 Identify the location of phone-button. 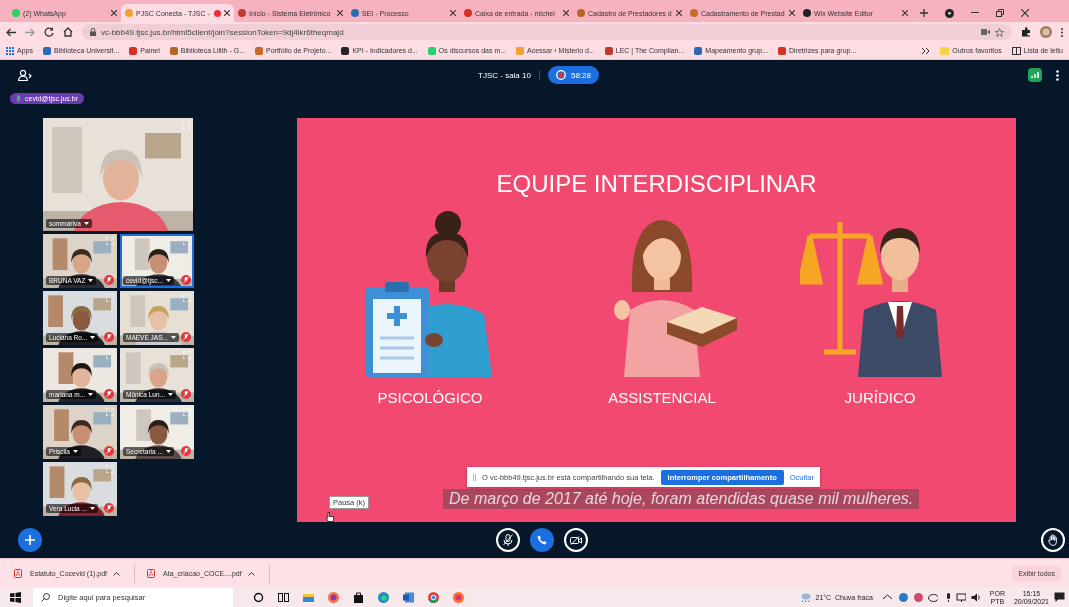
(541, 540).